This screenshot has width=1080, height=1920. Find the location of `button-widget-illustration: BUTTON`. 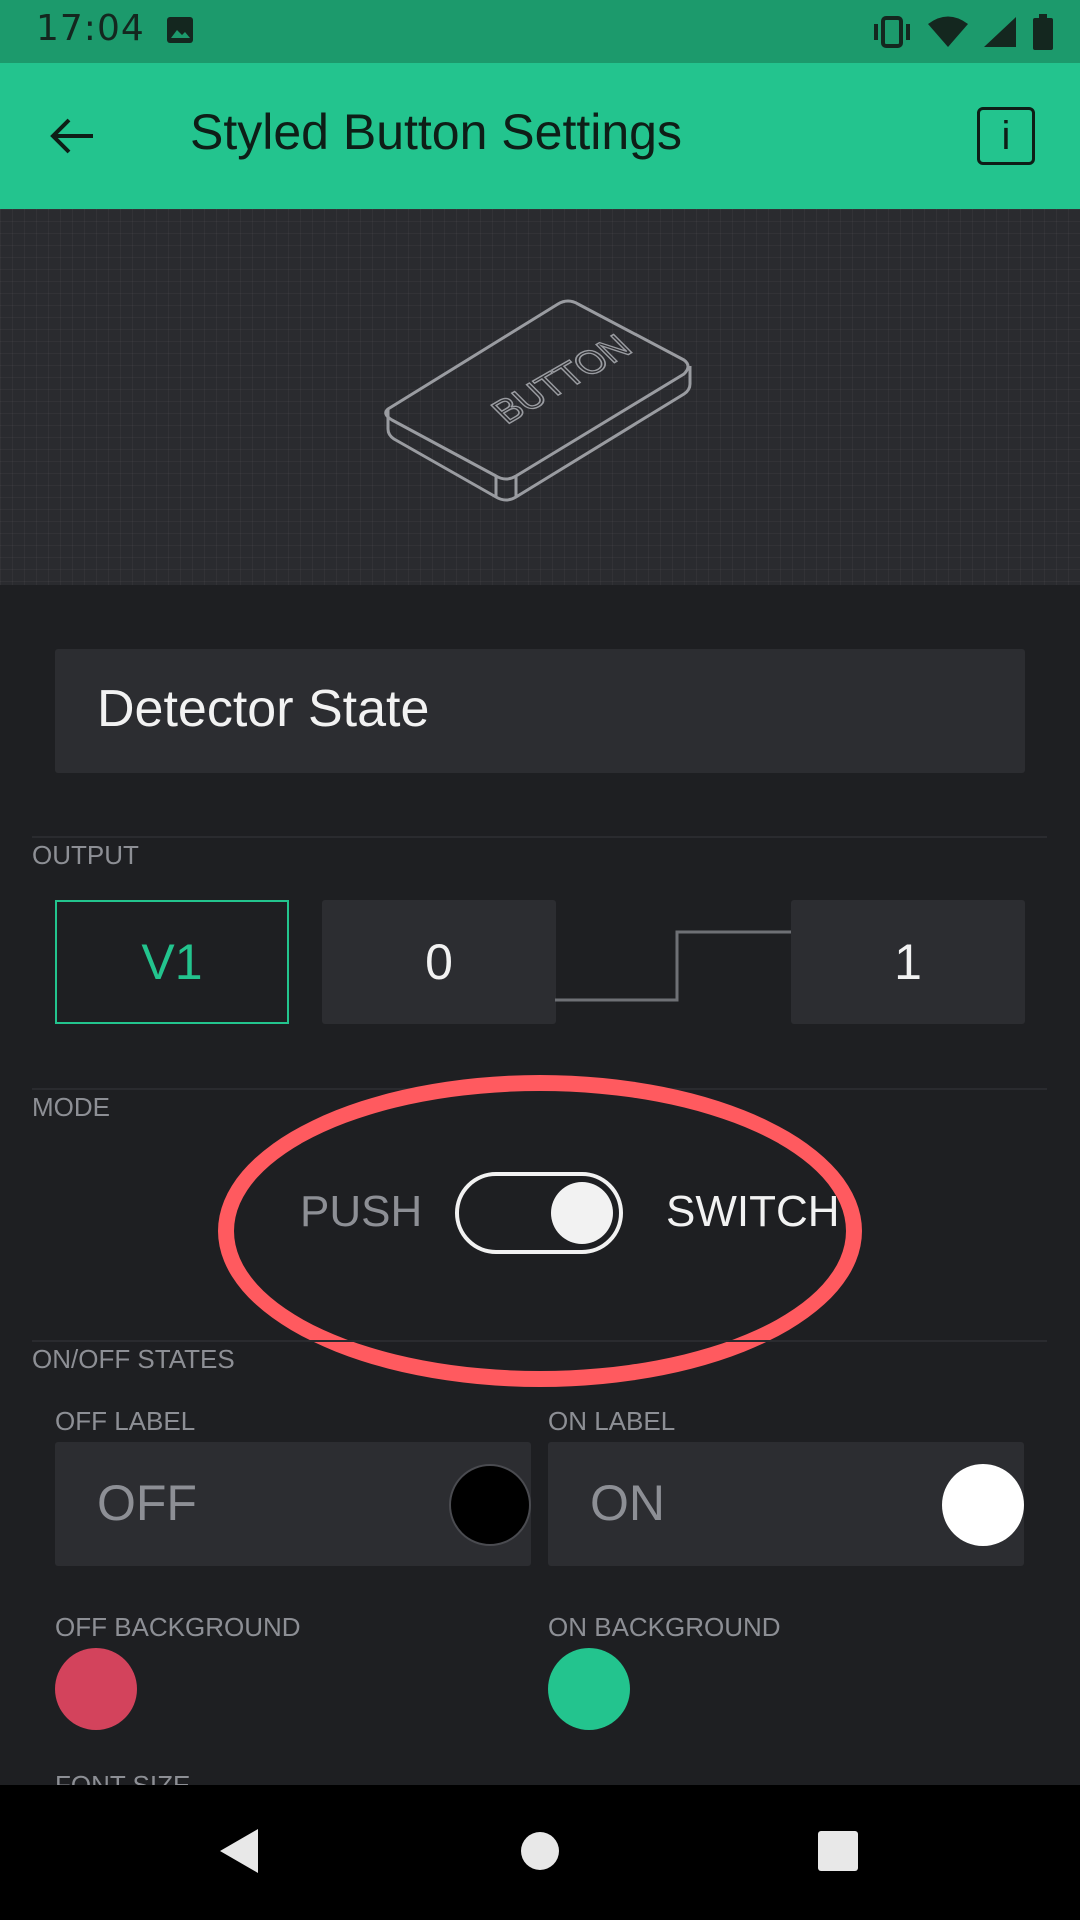

button-widget-illustration: BUTTON is located at coordinates (538, 400).